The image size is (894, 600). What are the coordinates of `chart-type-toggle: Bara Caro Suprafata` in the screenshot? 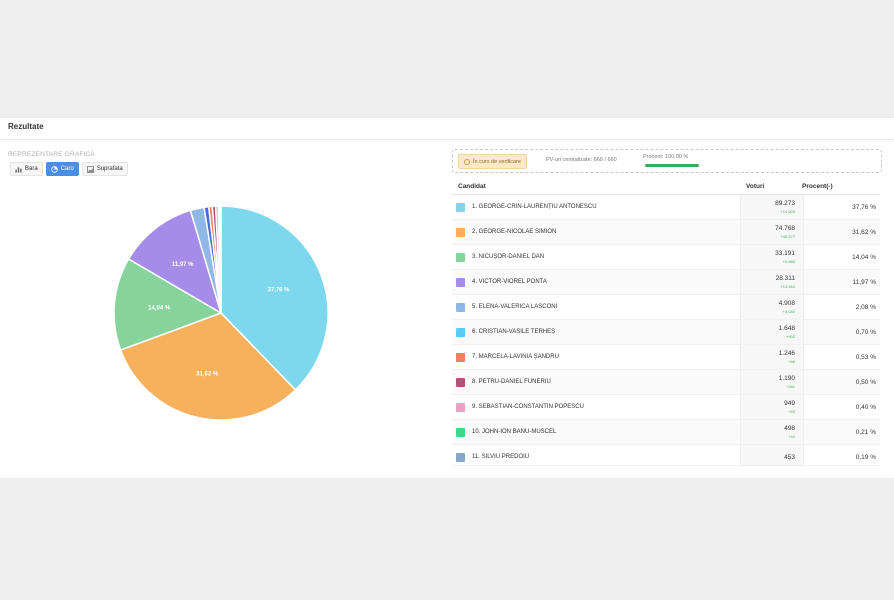 It's located at (69, 169).